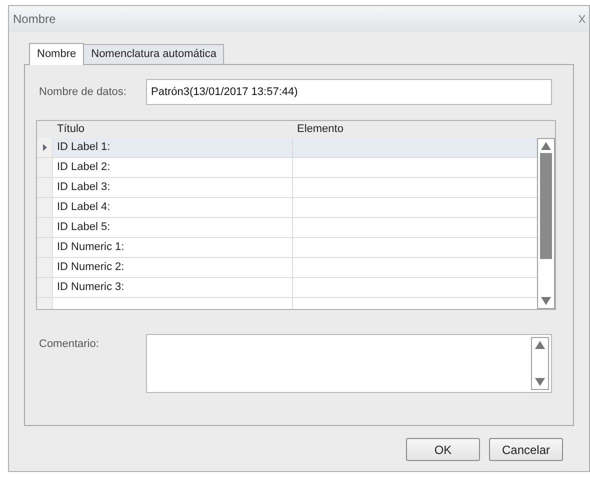 The height and width of the screenshot is (477, 590). I want to click on tab: Nombre, so click(56, 54).